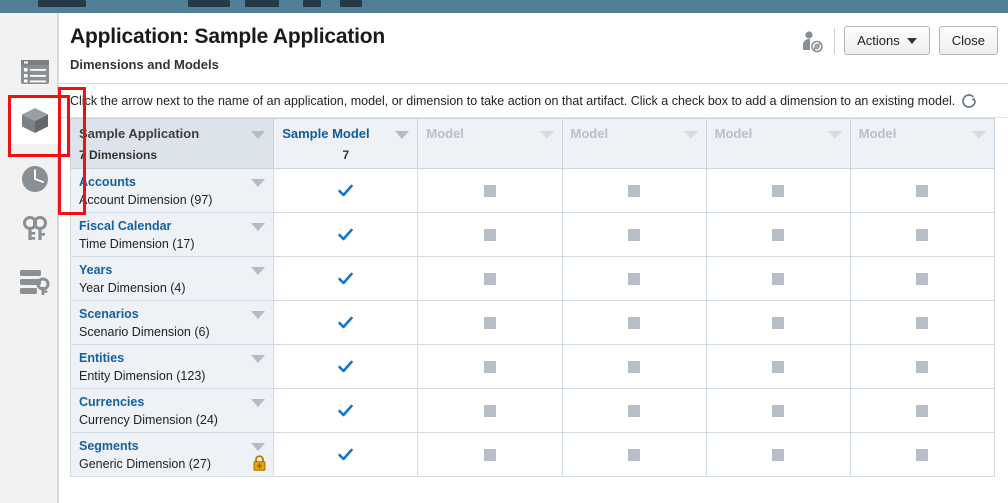 This screenshot has height=503, width=1008. What do you see at coordinates (172, 454) in the screenshot?
I see `dimension-cell: Segments Generic Dimension (27)` at bounding box center [172, 454].